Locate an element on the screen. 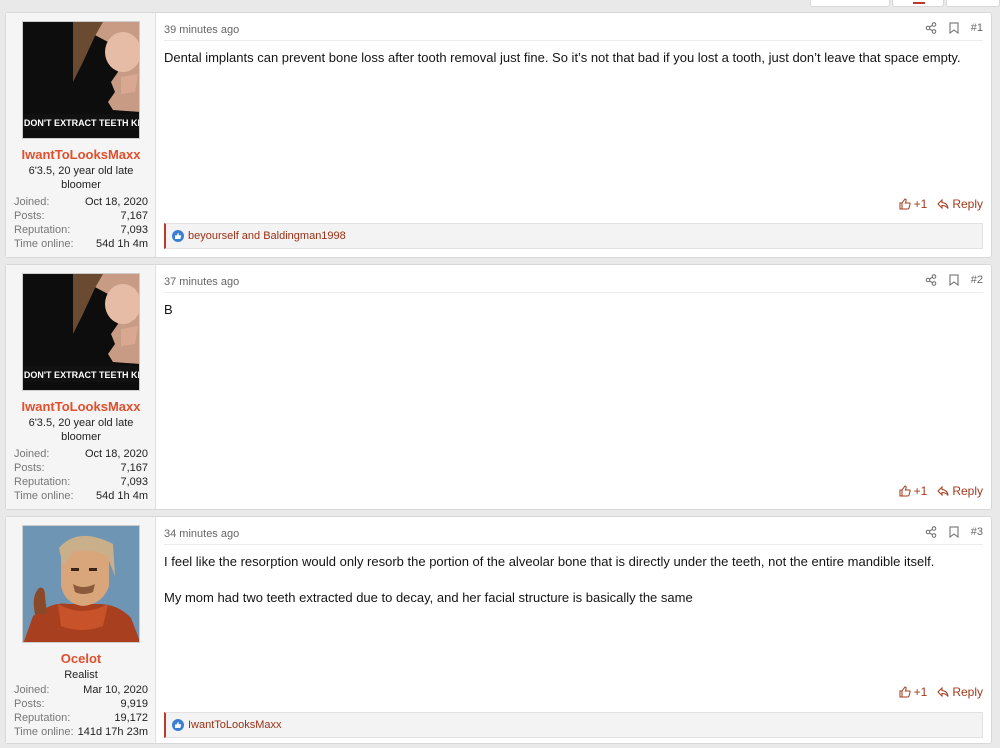  post-meta: 39 minutes ago #1 is located at coordinates (573, 30).